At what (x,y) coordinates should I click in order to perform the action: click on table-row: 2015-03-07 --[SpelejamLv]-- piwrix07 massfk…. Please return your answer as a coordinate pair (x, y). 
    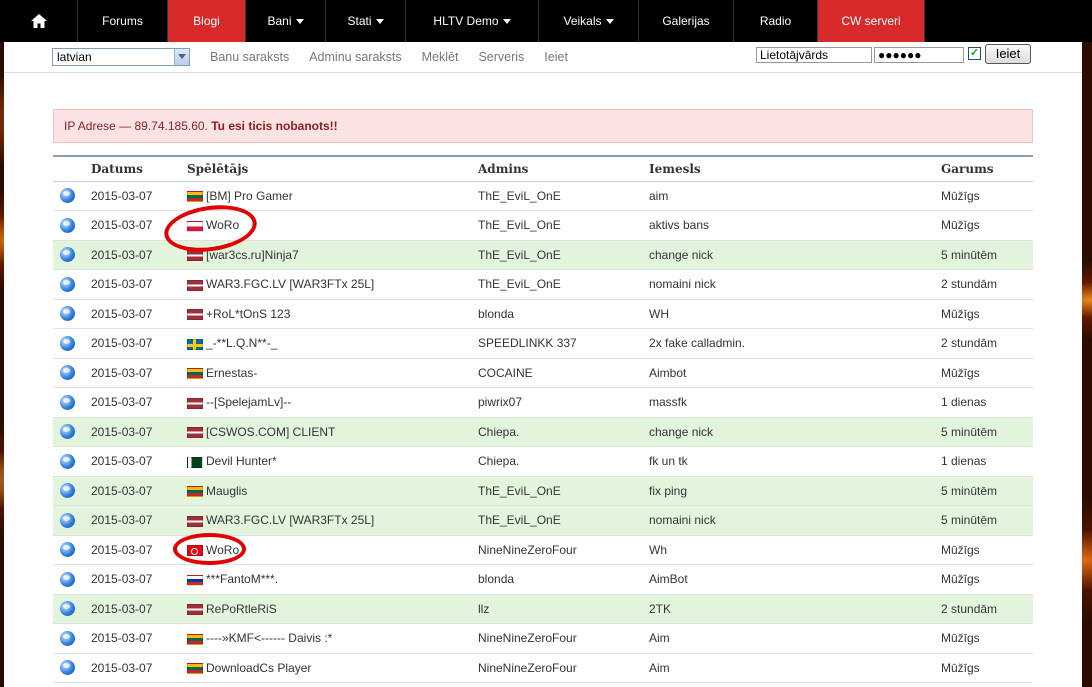
    Looking at the image, I should click on (543, 402).